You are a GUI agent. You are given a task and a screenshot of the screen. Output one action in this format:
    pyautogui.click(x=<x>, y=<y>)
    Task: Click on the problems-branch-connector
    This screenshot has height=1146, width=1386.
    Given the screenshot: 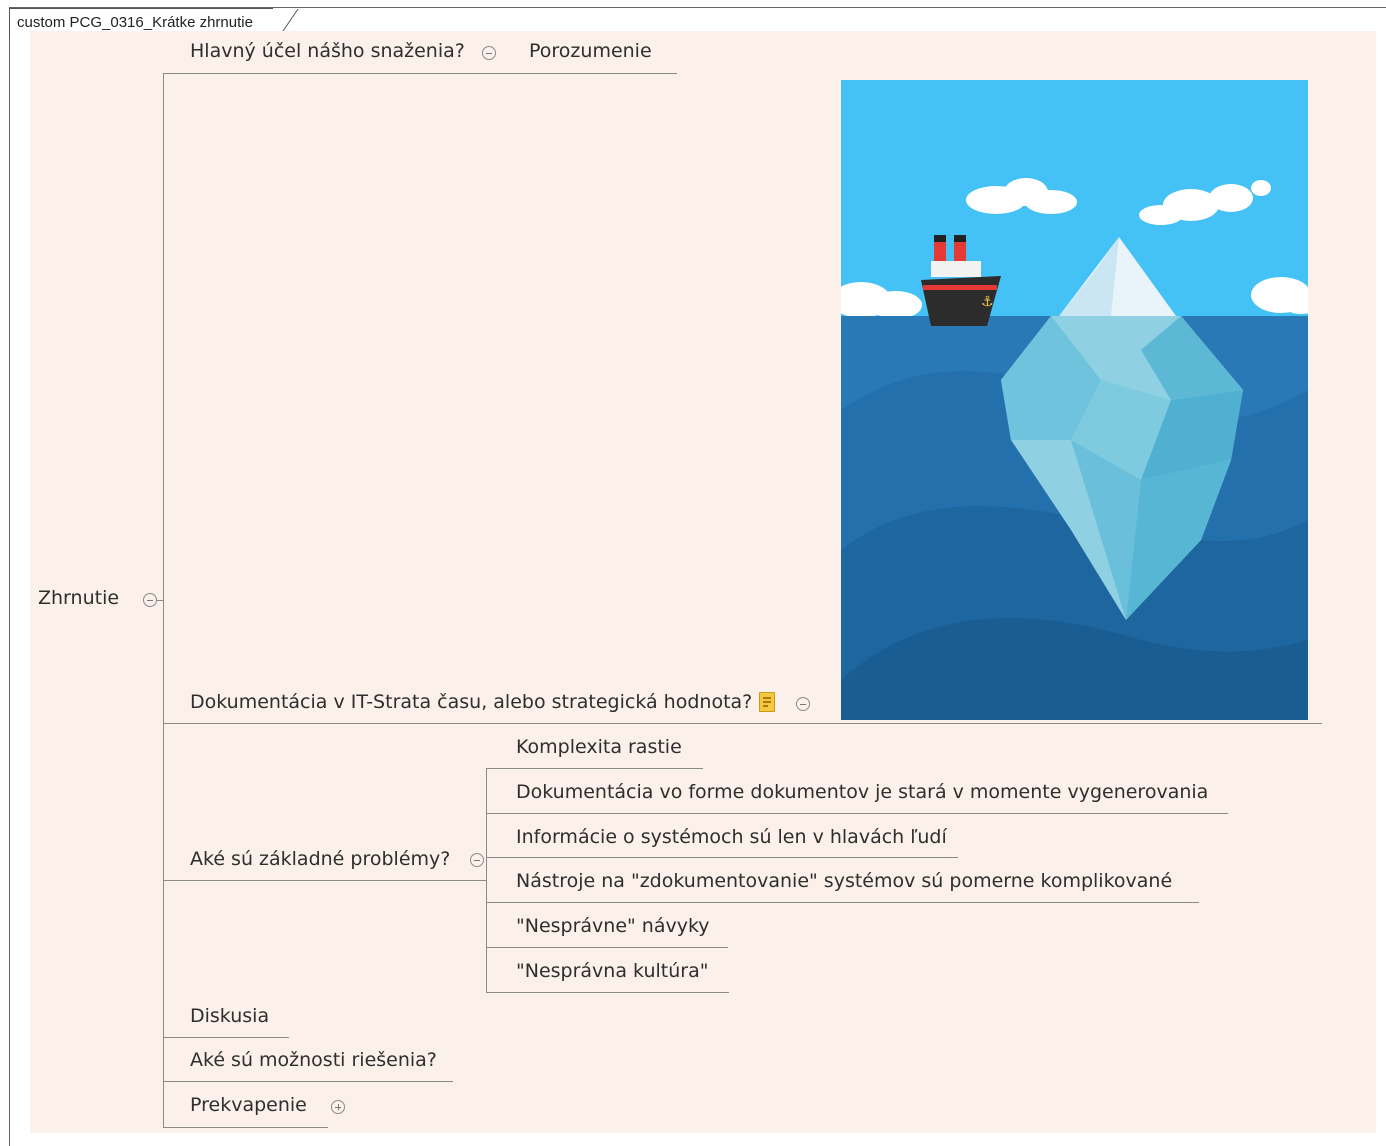 What is the action you would take?
    pyautogui.click(x=486, y=880)
    